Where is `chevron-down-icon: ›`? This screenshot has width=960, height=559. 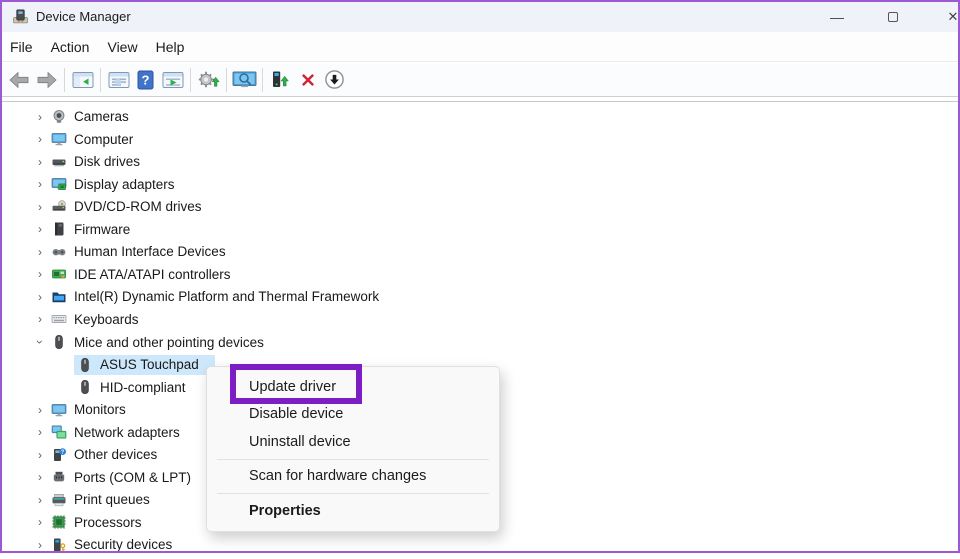 chevron-down-icon: › is located at coordinates (40, 342).